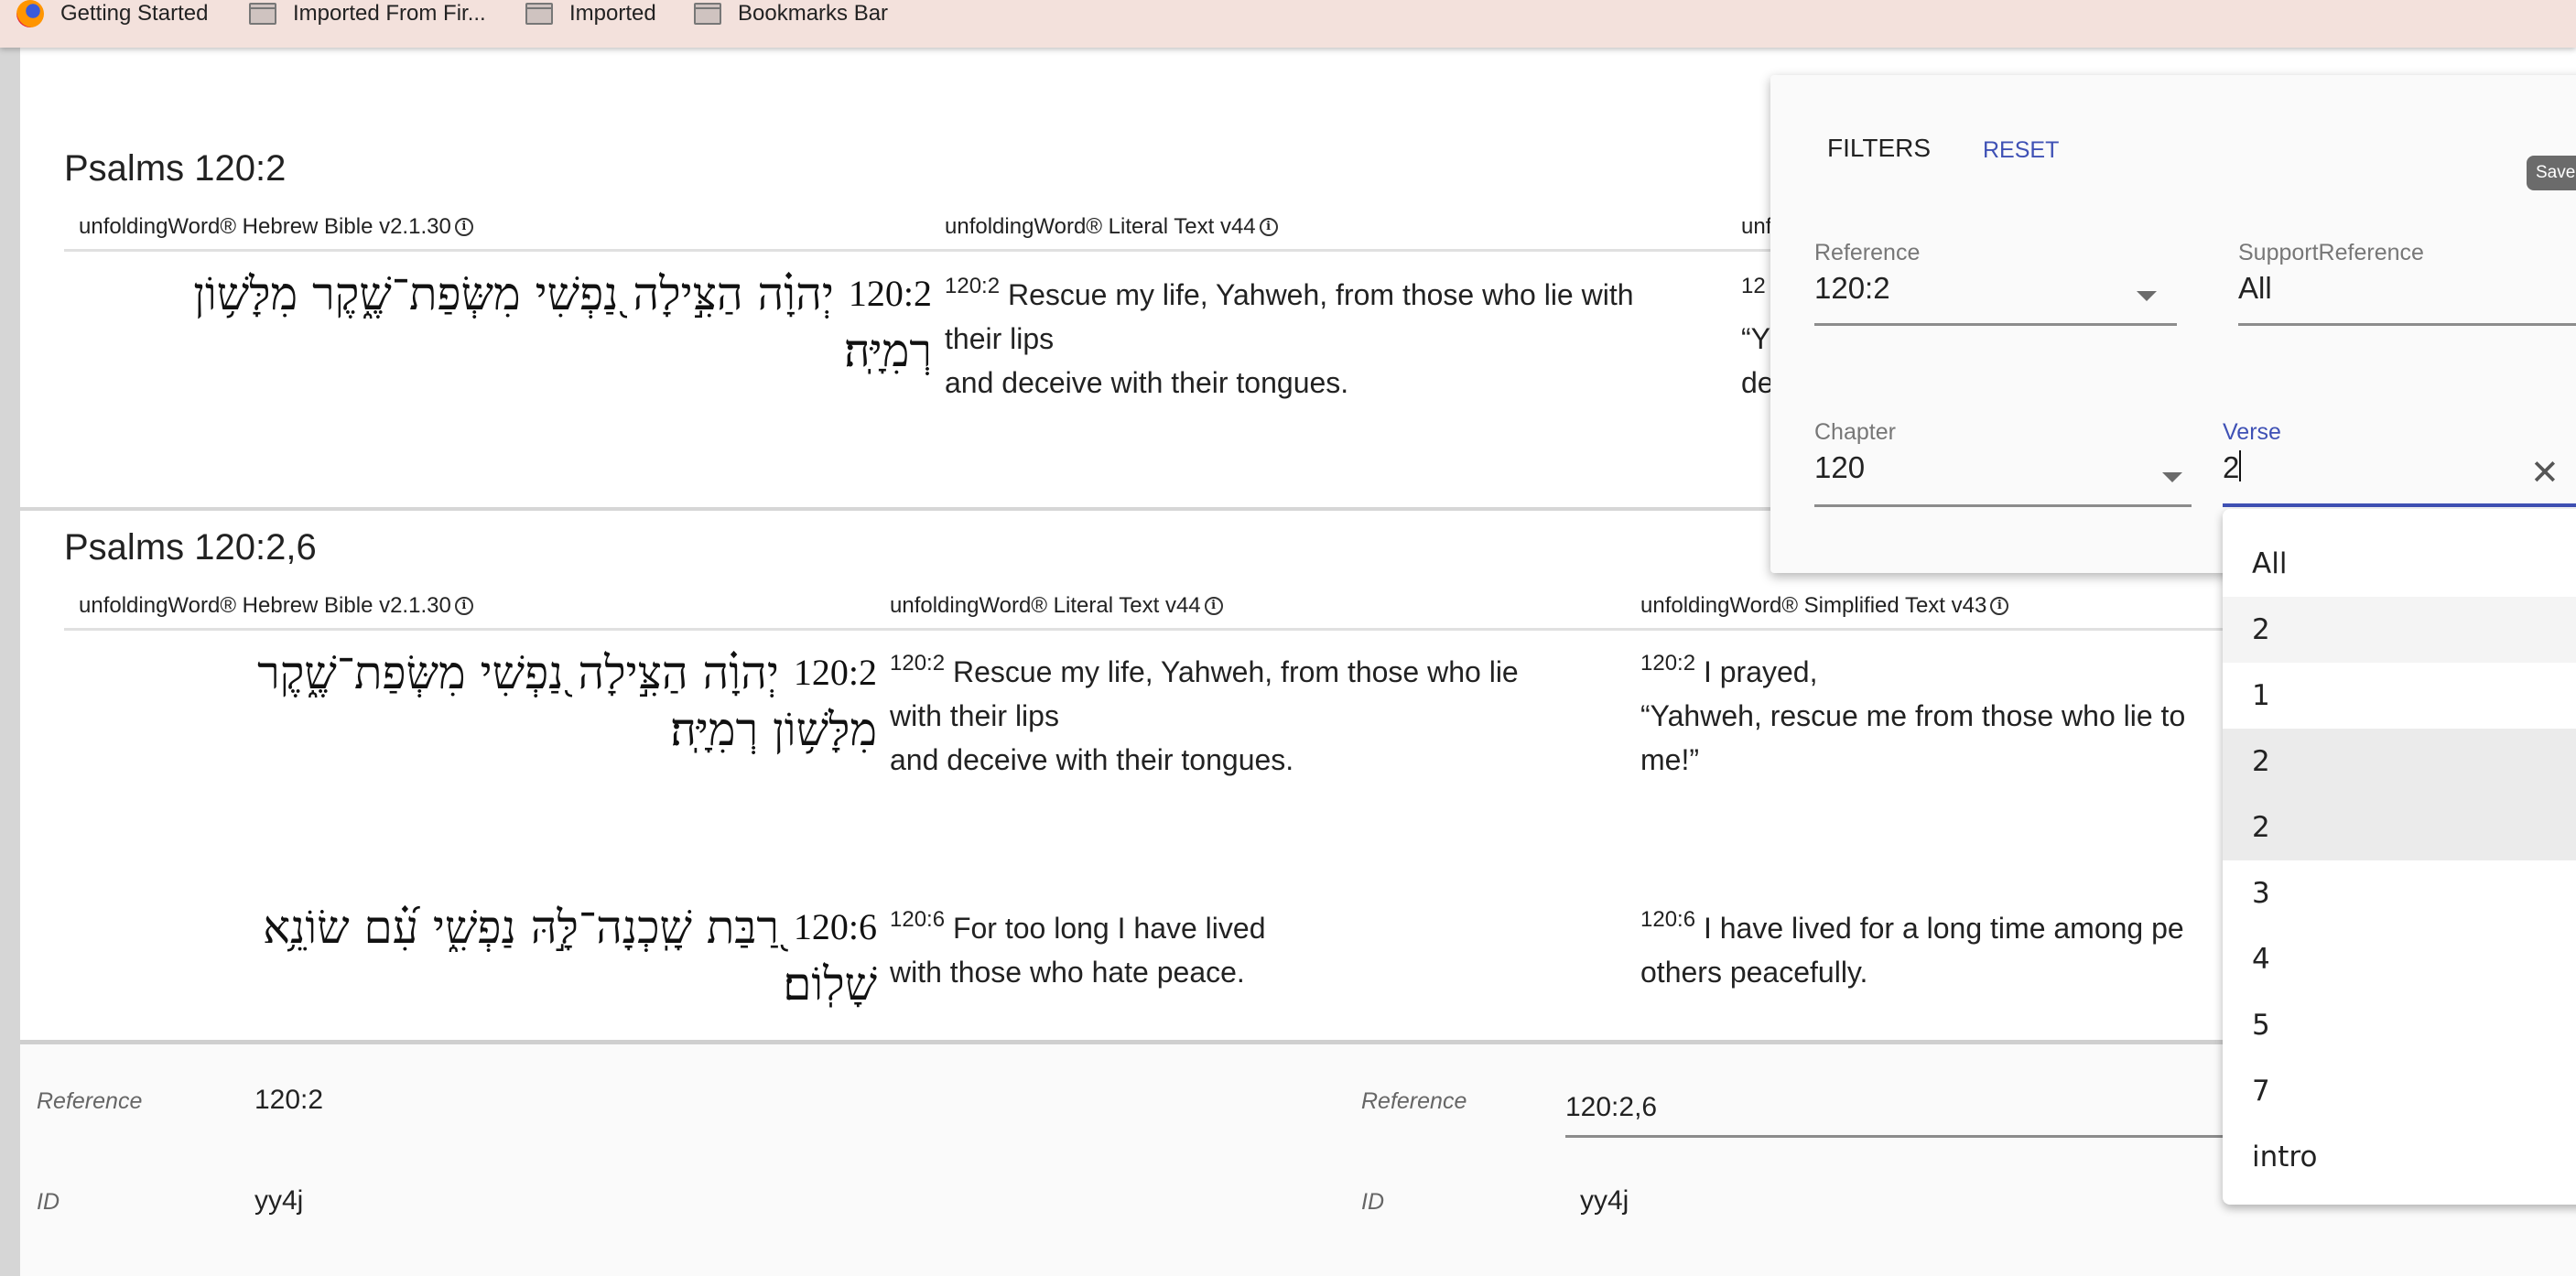 This screenshot has height=1276, width=2576. Describe the element at coordinates (2552, 173) in the screenshot. I see `save-tooltip: Save` at that location.